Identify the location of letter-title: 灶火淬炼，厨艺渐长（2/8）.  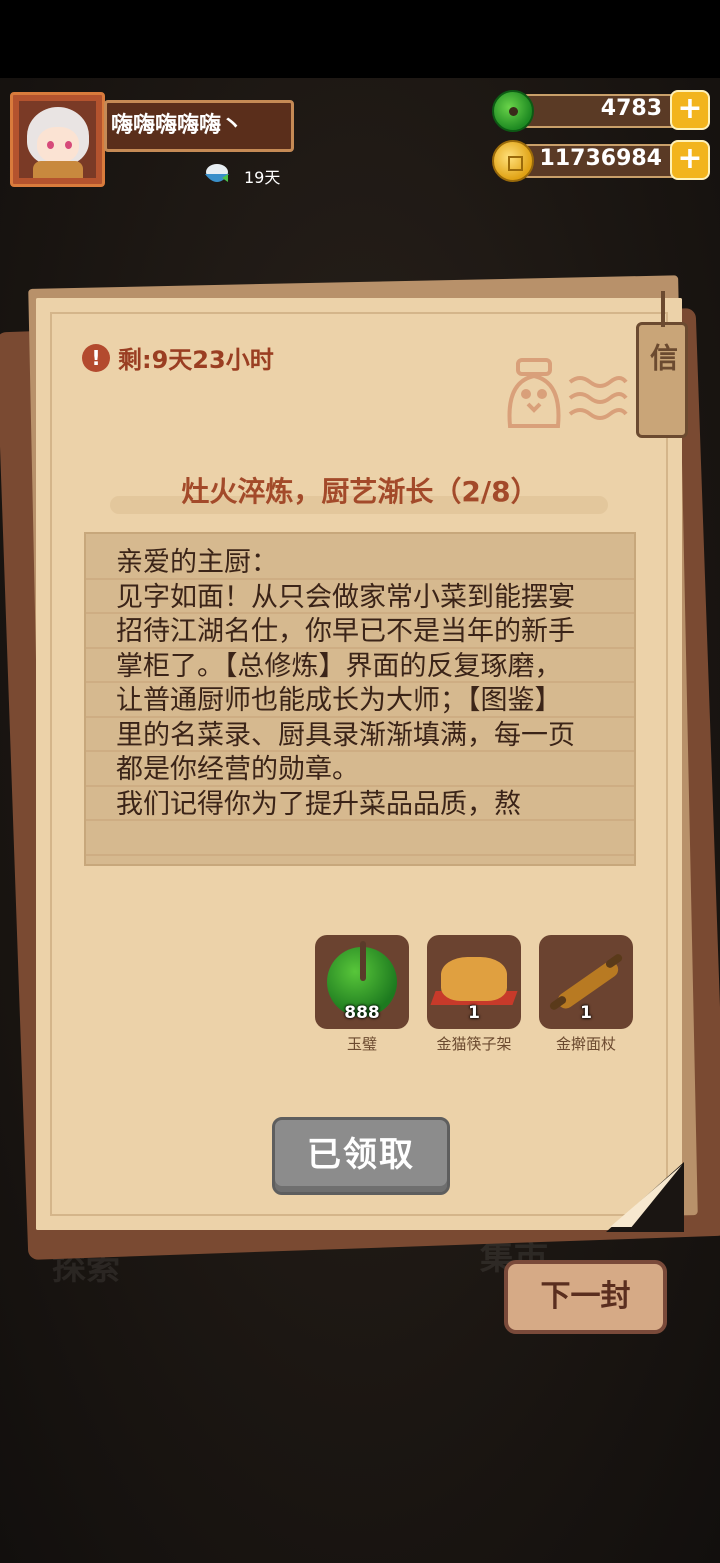
(360, 491).